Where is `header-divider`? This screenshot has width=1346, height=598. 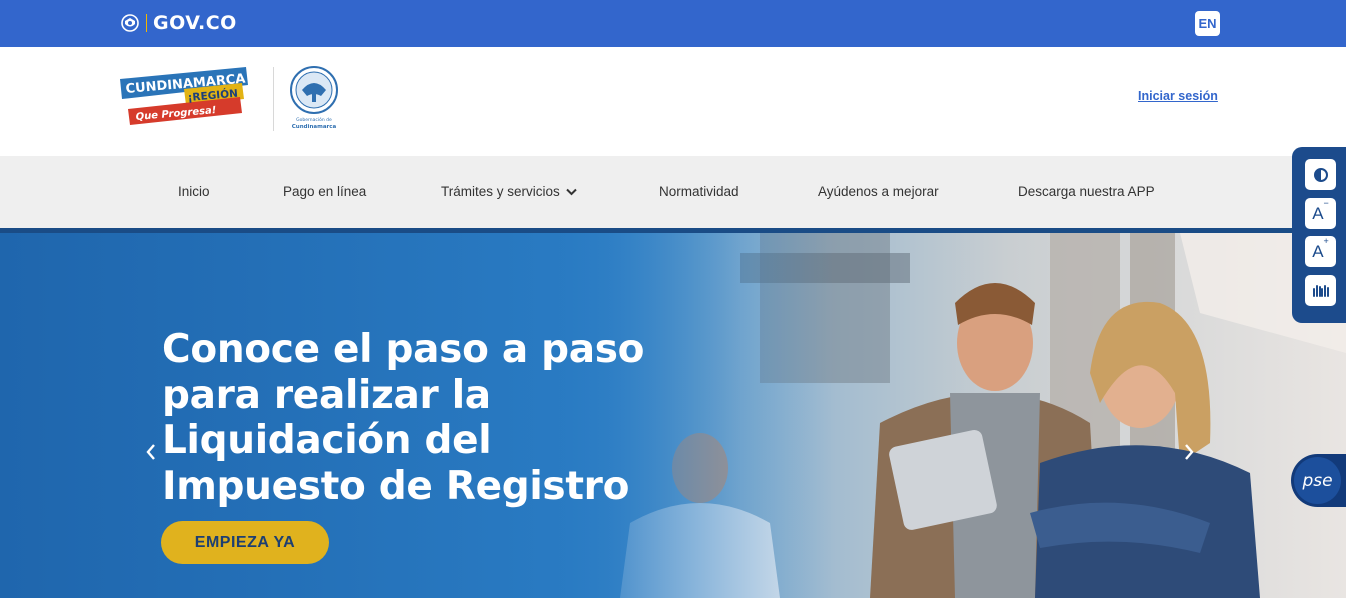 header-divider is located at coordinates (273, 99).